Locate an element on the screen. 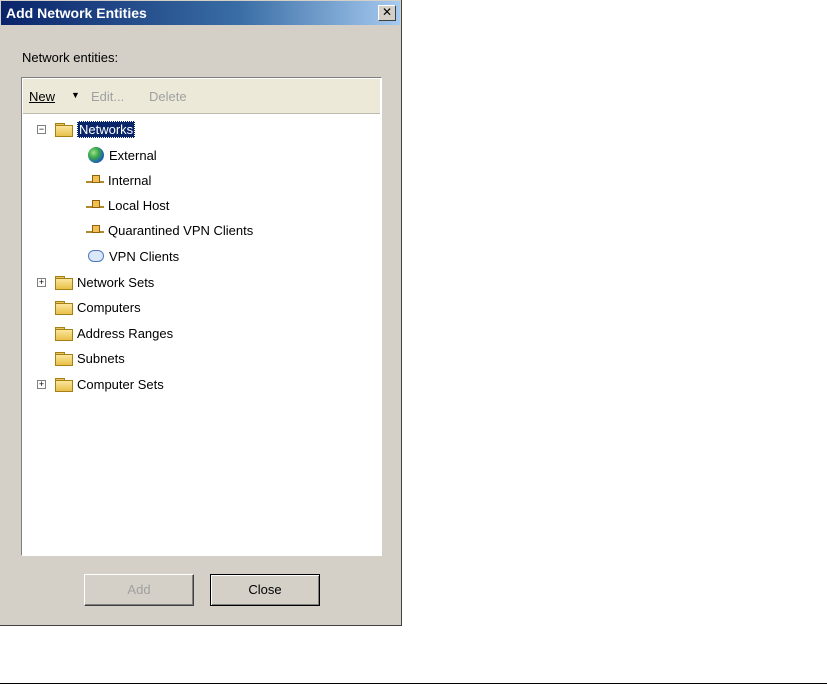 The height and width of the screenshot is (686, 827). tree-node-local-host: Local Host is located at coordinates (127, 205).